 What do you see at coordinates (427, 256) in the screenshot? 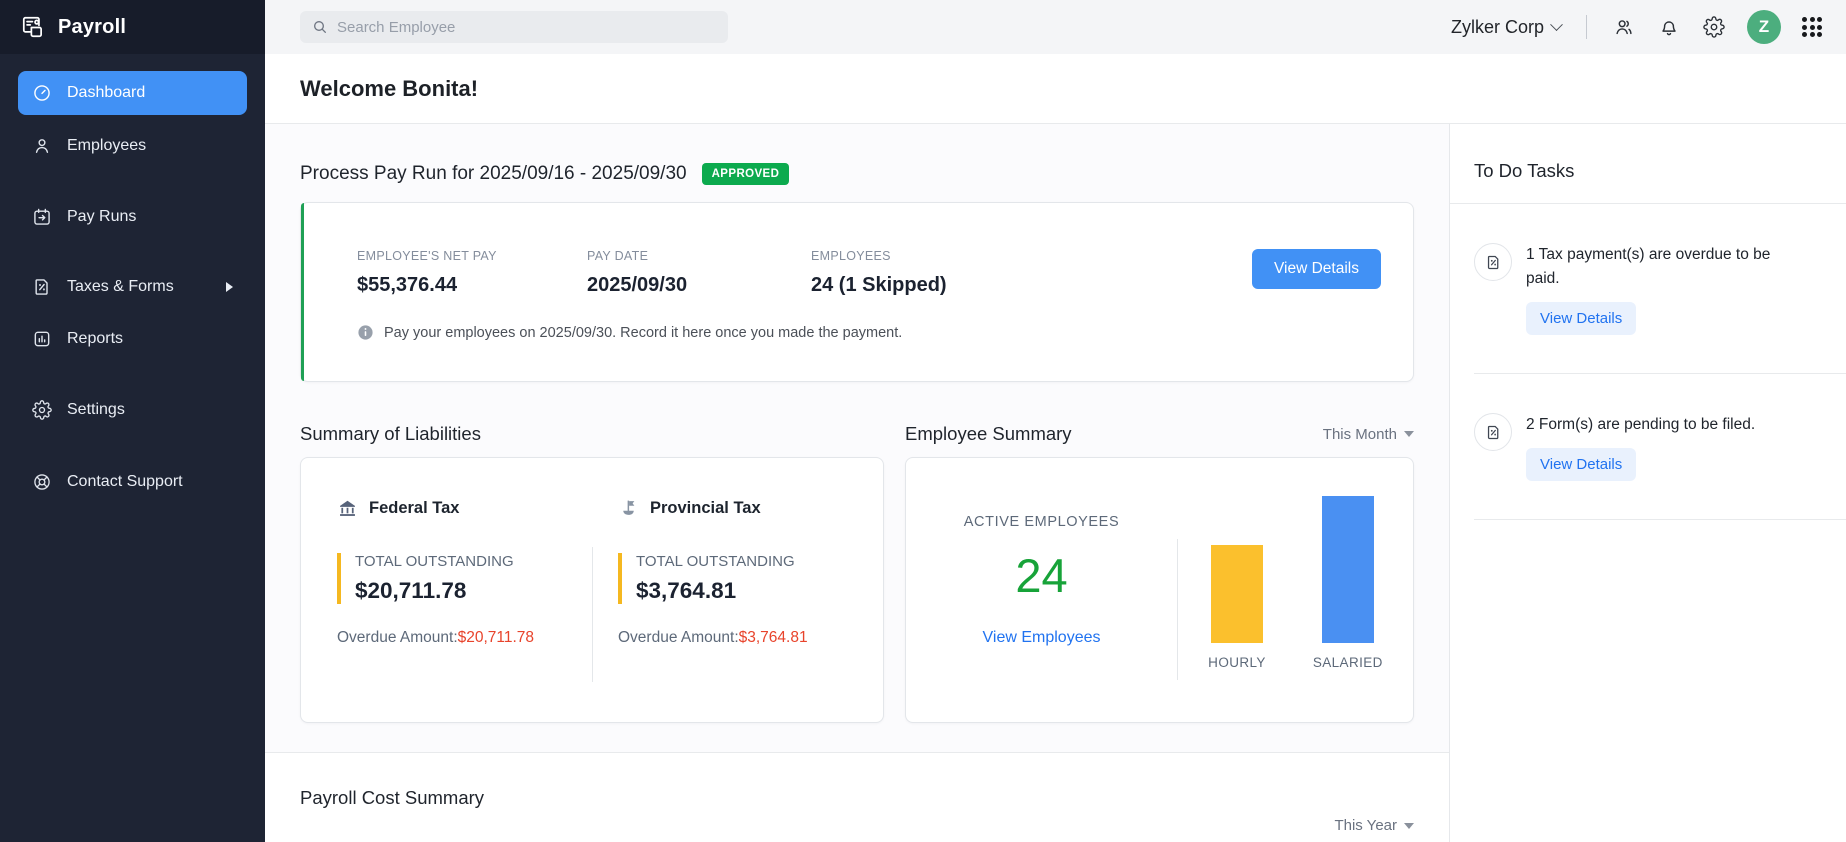
I see `stat-label: EMPLOYEE'S NET PAY` at bounding box center [427, 256].